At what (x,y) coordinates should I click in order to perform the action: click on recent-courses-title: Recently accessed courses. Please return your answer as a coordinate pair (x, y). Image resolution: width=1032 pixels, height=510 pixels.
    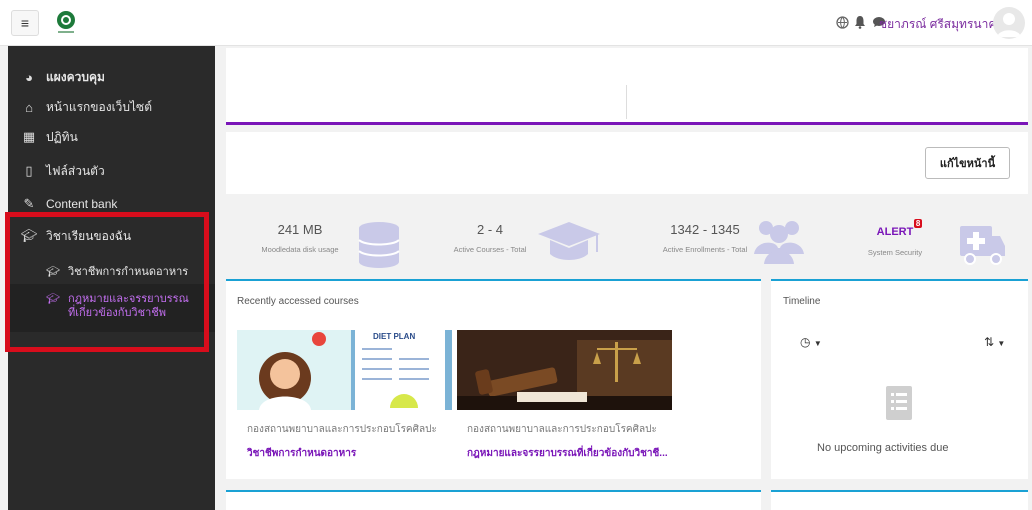
    Looking at the image, I should click on (298, 301).